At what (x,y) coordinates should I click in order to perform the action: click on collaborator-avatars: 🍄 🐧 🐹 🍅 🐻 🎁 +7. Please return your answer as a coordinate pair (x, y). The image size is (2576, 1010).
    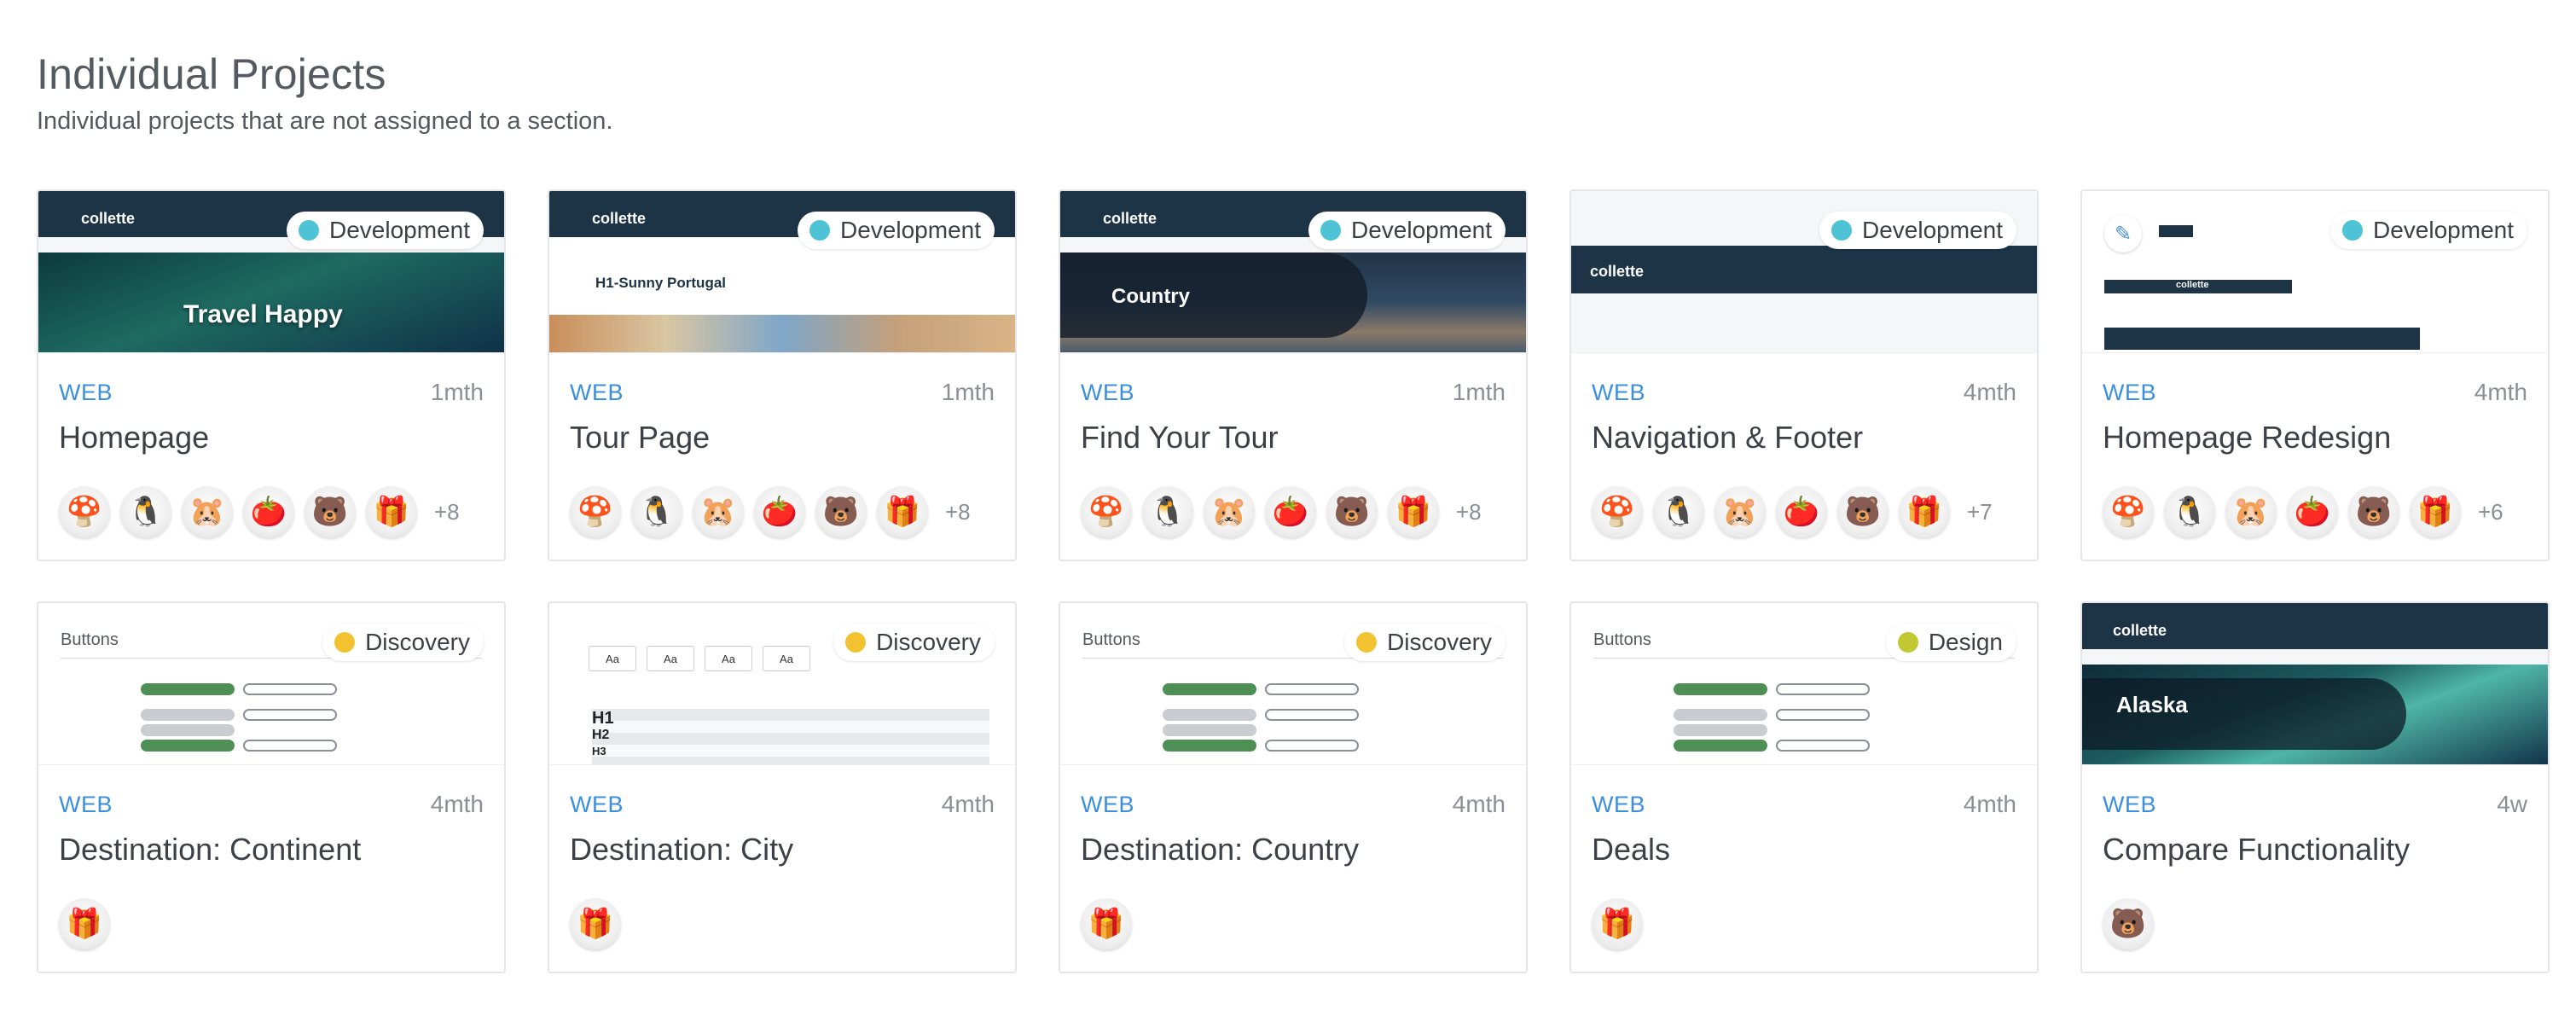
    Looking at the image, I should click on (1792, 511).